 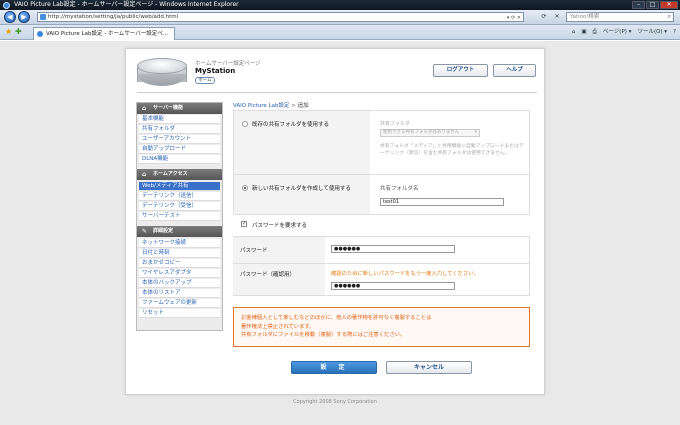 What do you see at coordinates (179, 159) in the screenshot?
I see `sidebar-item-dlna: DLNA機能` at bounding box center [179, 159].